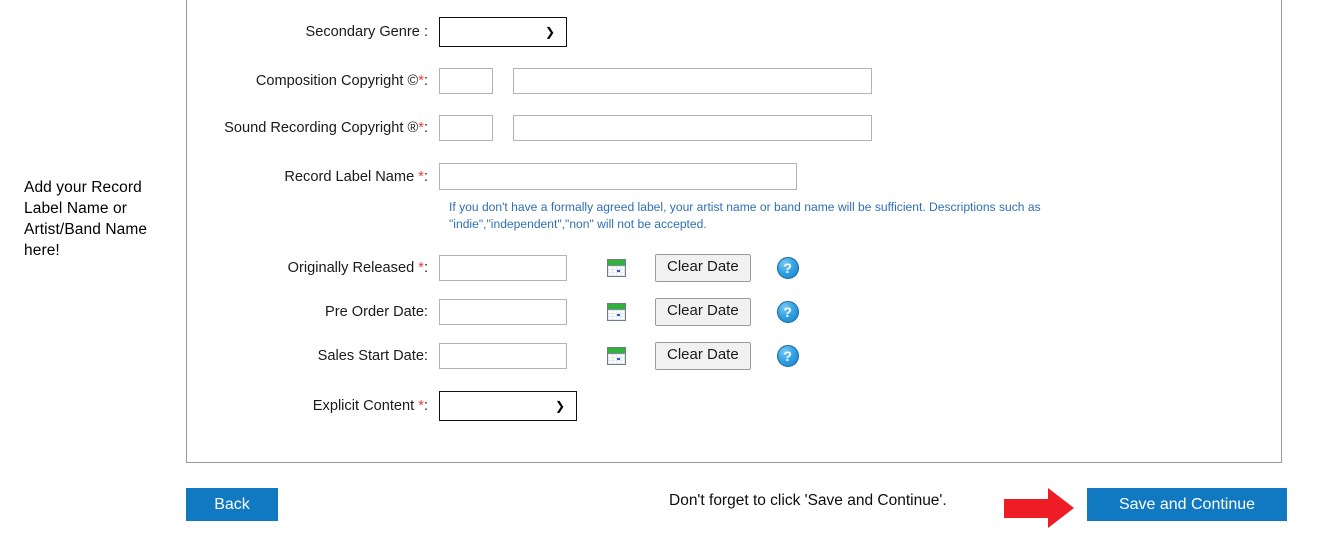  I want to click on red-arrow-icon-save-continue, so click(1039, 508).